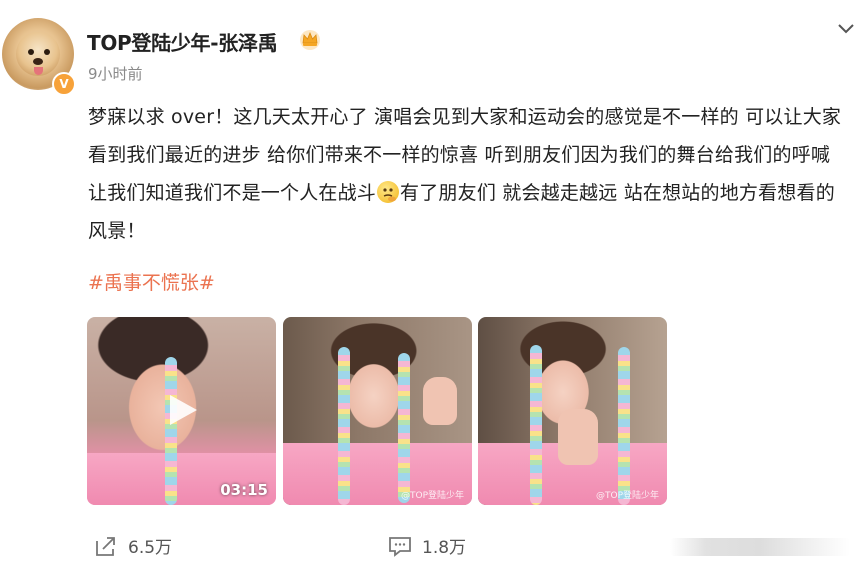 The image size is (857, 568). I want to click on thinking-emoji-icon, so click(388, 192).